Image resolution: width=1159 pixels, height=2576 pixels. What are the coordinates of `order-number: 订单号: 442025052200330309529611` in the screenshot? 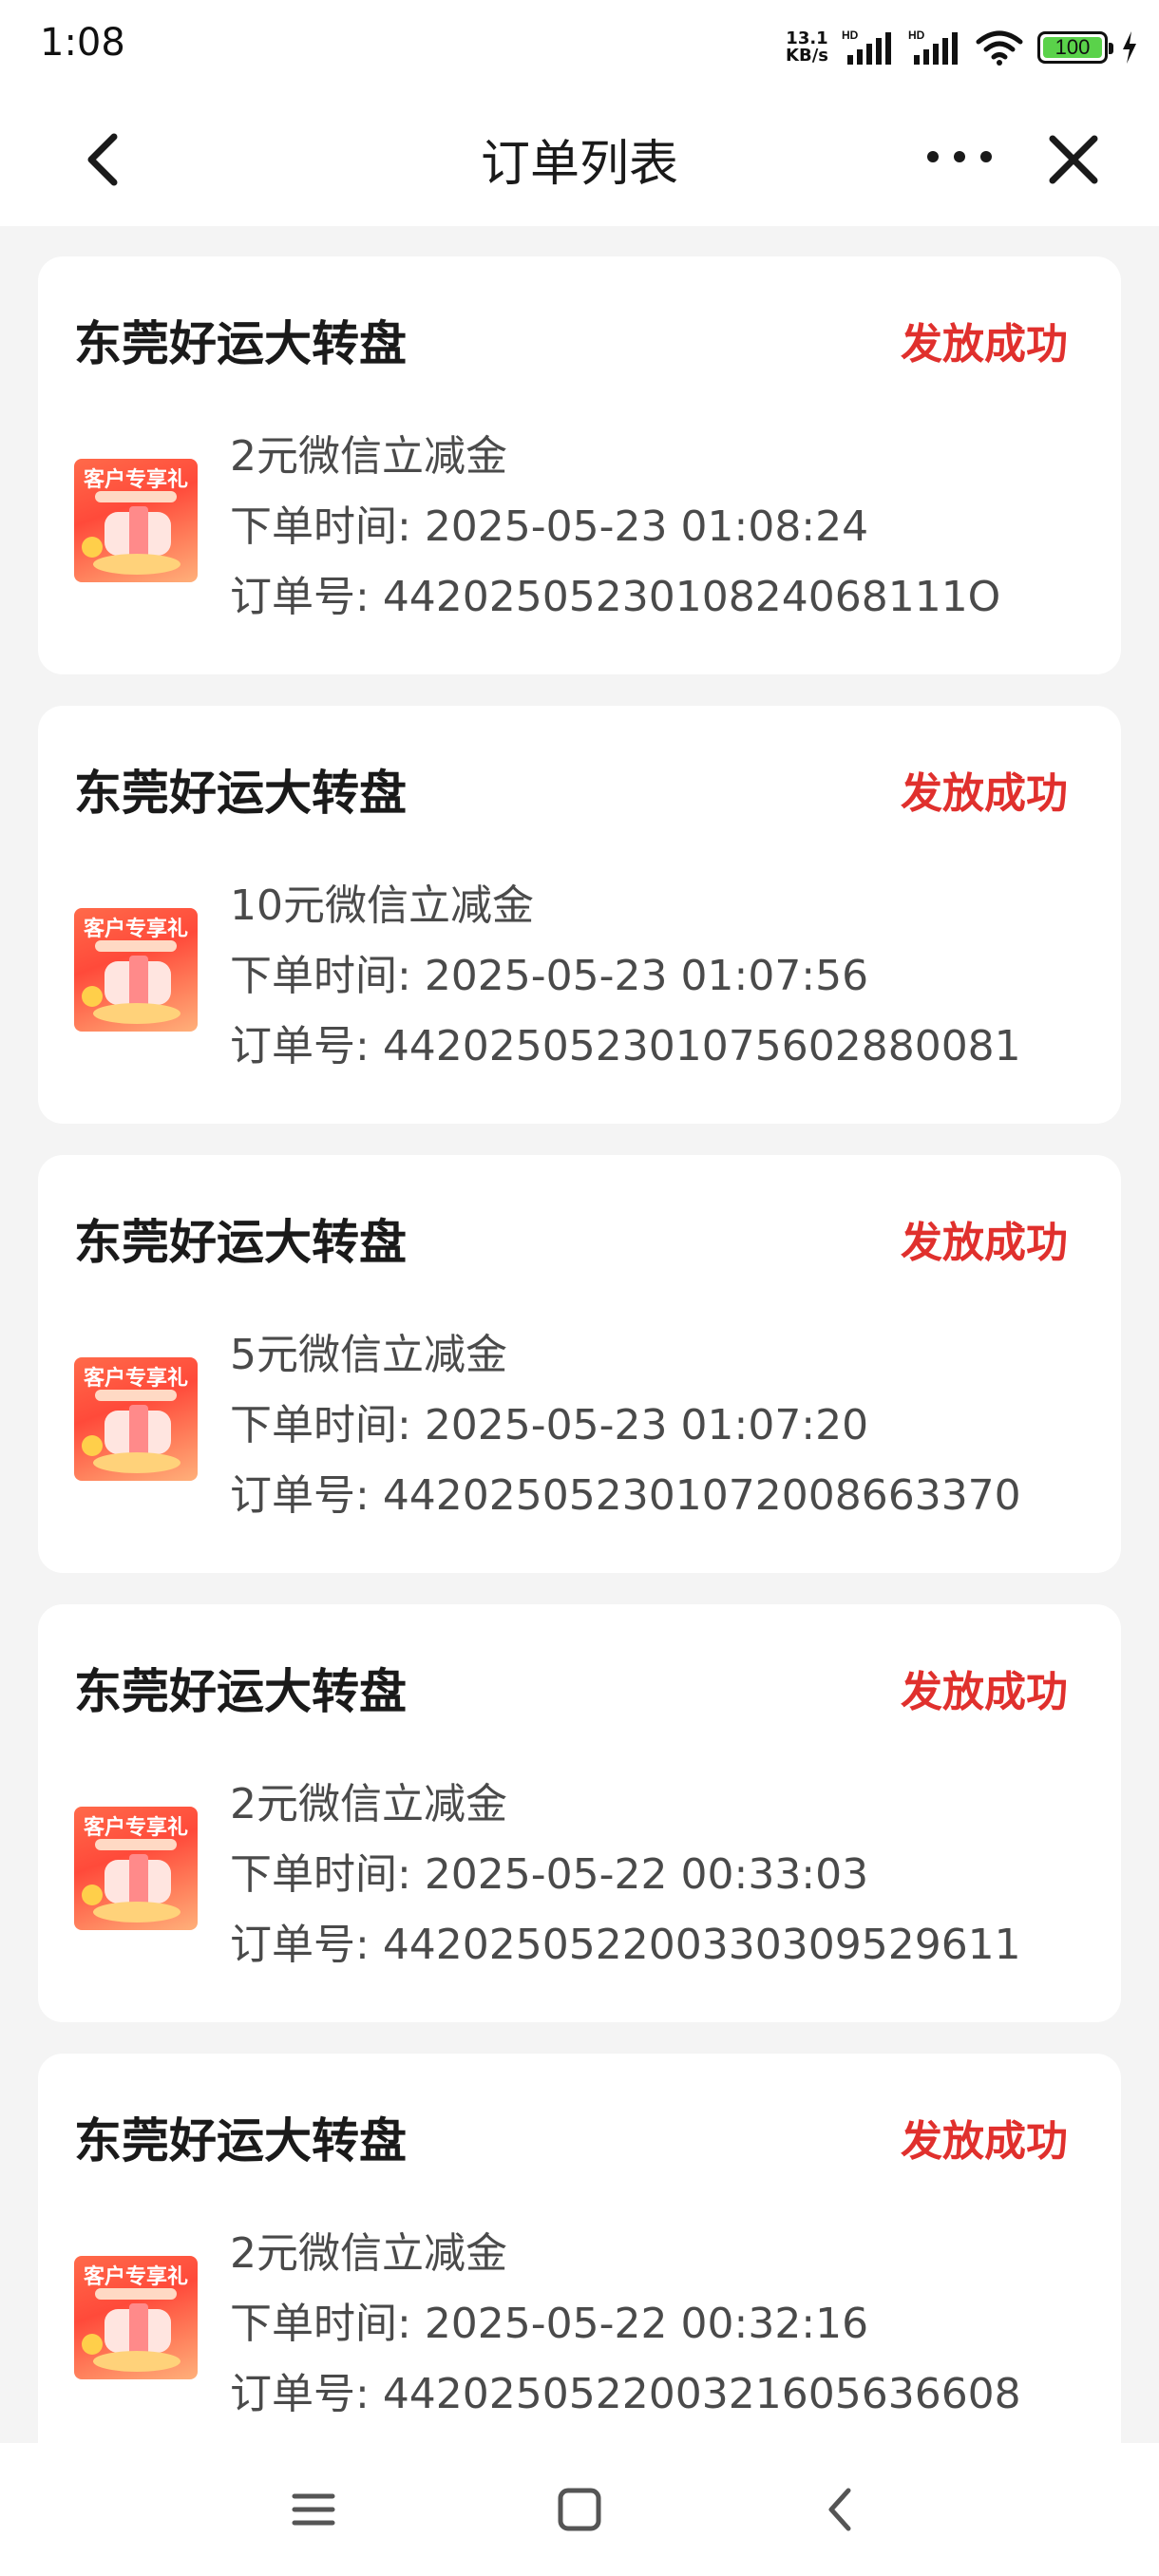 It's located at (625, 1940).